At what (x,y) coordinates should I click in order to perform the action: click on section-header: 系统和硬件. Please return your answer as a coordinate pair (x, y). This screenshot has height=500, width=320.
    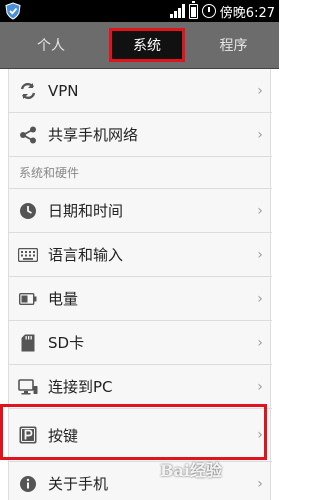
    Looking at the image, I should click on (140, 173).